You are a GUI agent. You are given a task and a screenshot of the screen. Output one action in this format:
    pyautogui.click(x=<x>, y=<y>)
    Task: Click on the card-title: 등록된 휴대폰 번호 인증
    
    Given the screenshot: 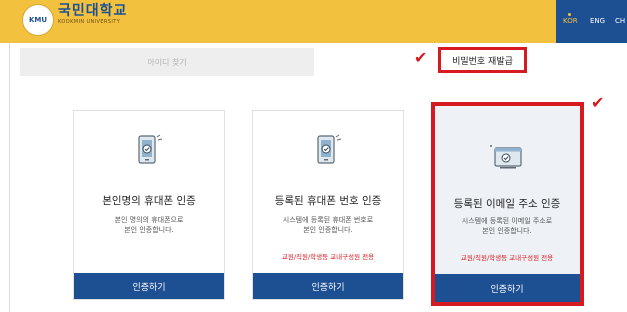 What is the action you would take?
    pyautogui.click(x=328, y=201)
    